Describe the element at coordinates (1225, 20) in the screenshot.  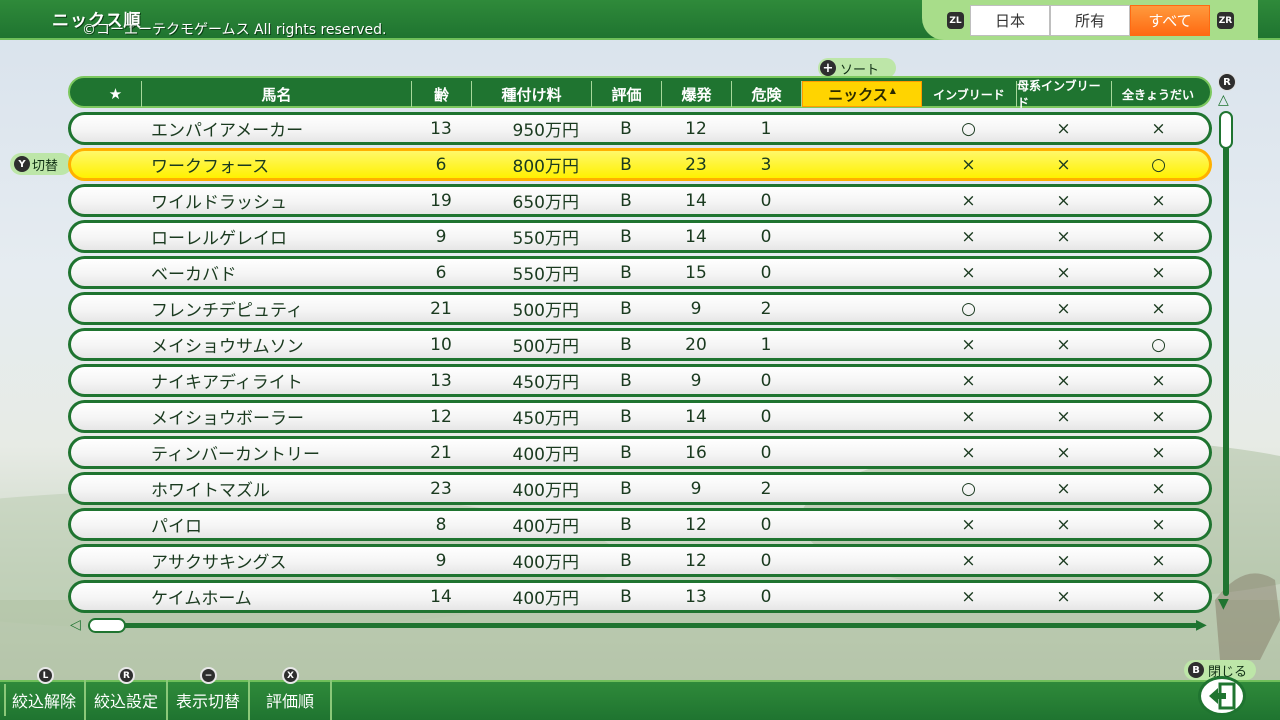
I see `zr-button-icon: ZR` at that location.